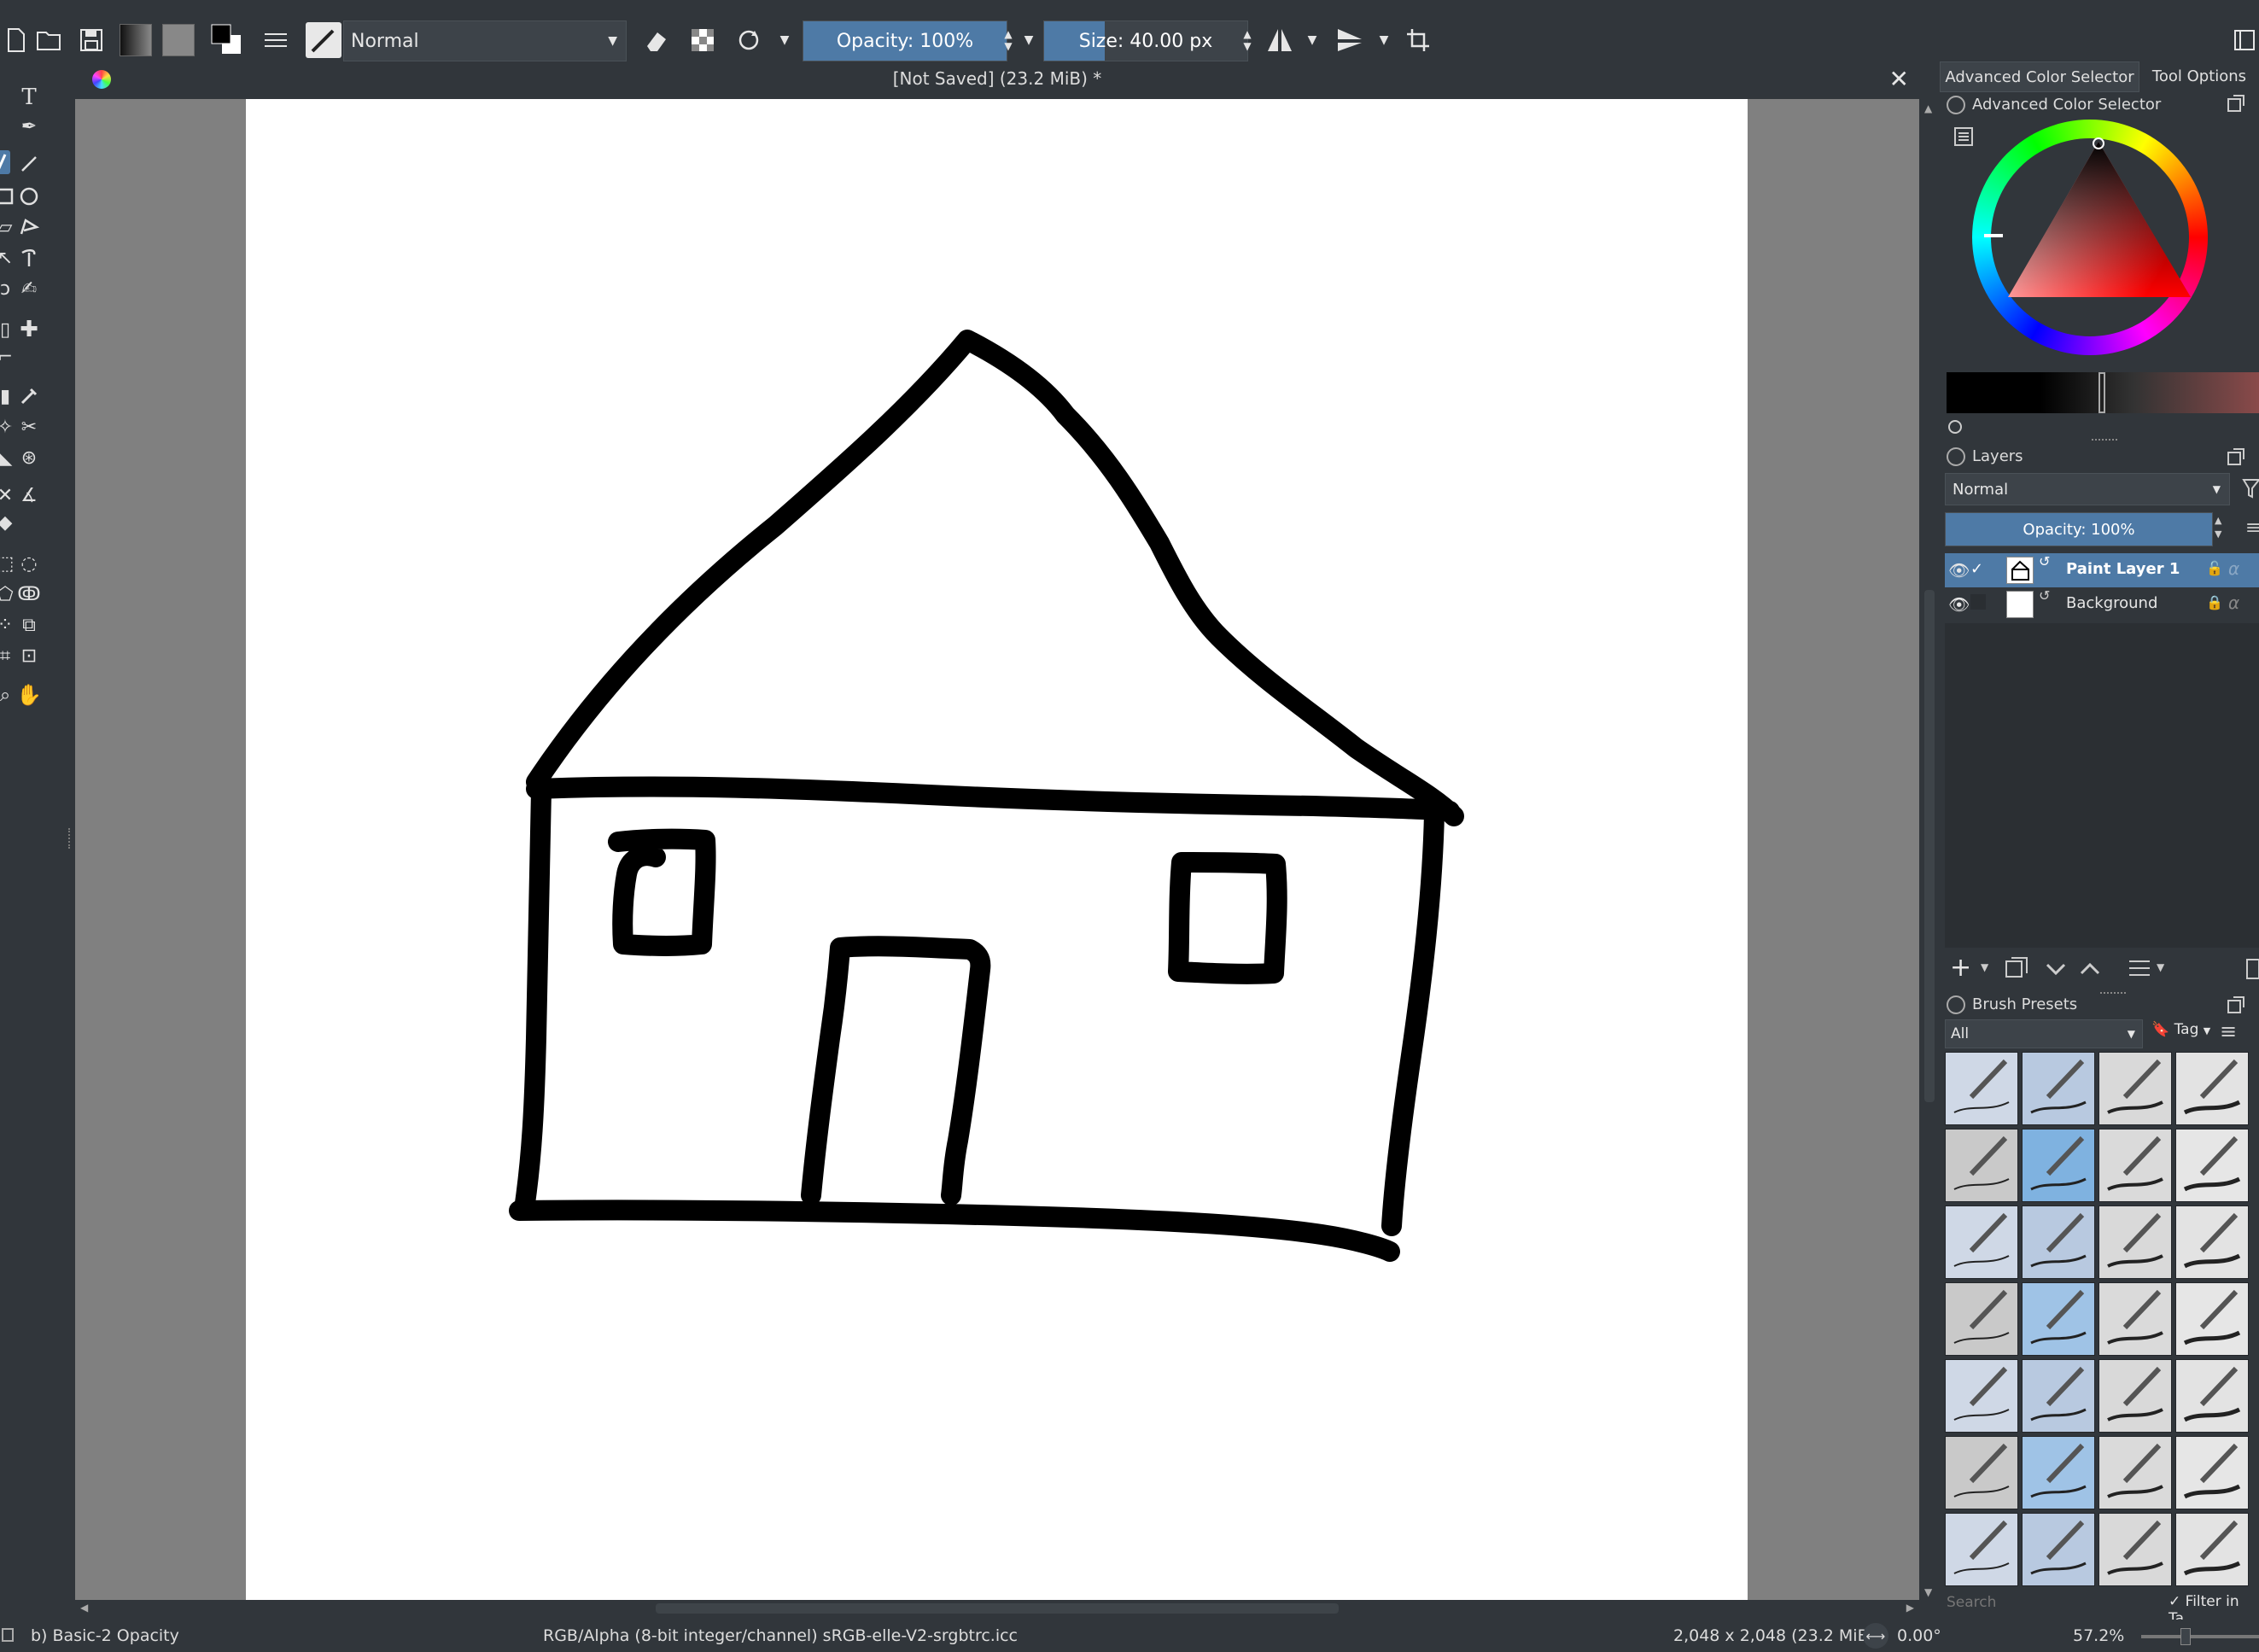 The width and height of the screenshot is (2259, 1652). What do you see at coordinates (1384, 40) in the screenshot?
I see `mirror-vertical-chevron-icon: ▼` at bounding box center [1384, 40].